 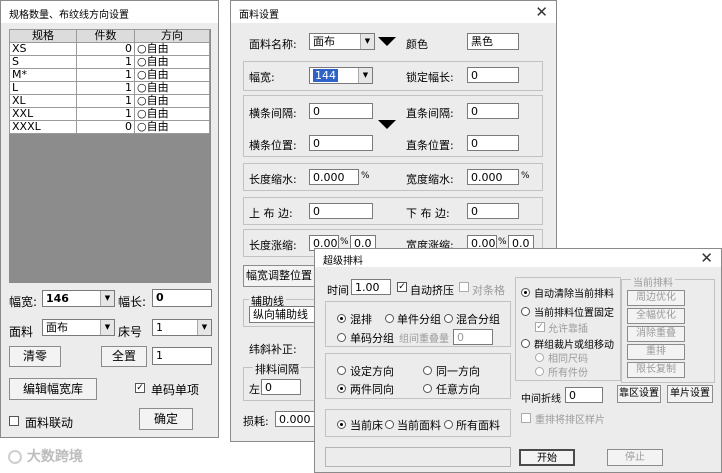 I want to click on bed-combo: 1 ▼, so click(x=182, y=327).